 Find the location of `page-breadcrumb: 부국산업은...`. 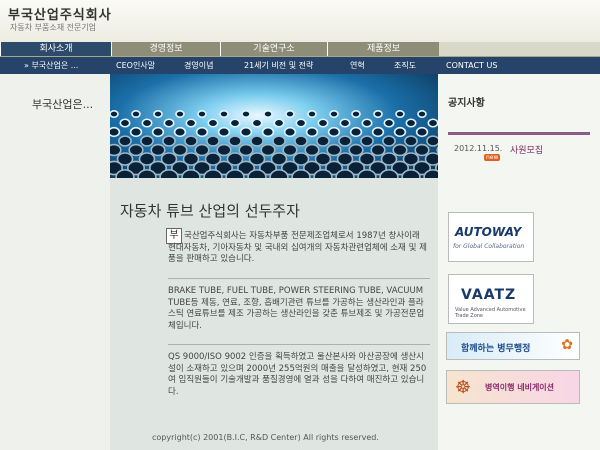

page-breadcrumb: 부국산업은... is located at coordinates (63, 104).